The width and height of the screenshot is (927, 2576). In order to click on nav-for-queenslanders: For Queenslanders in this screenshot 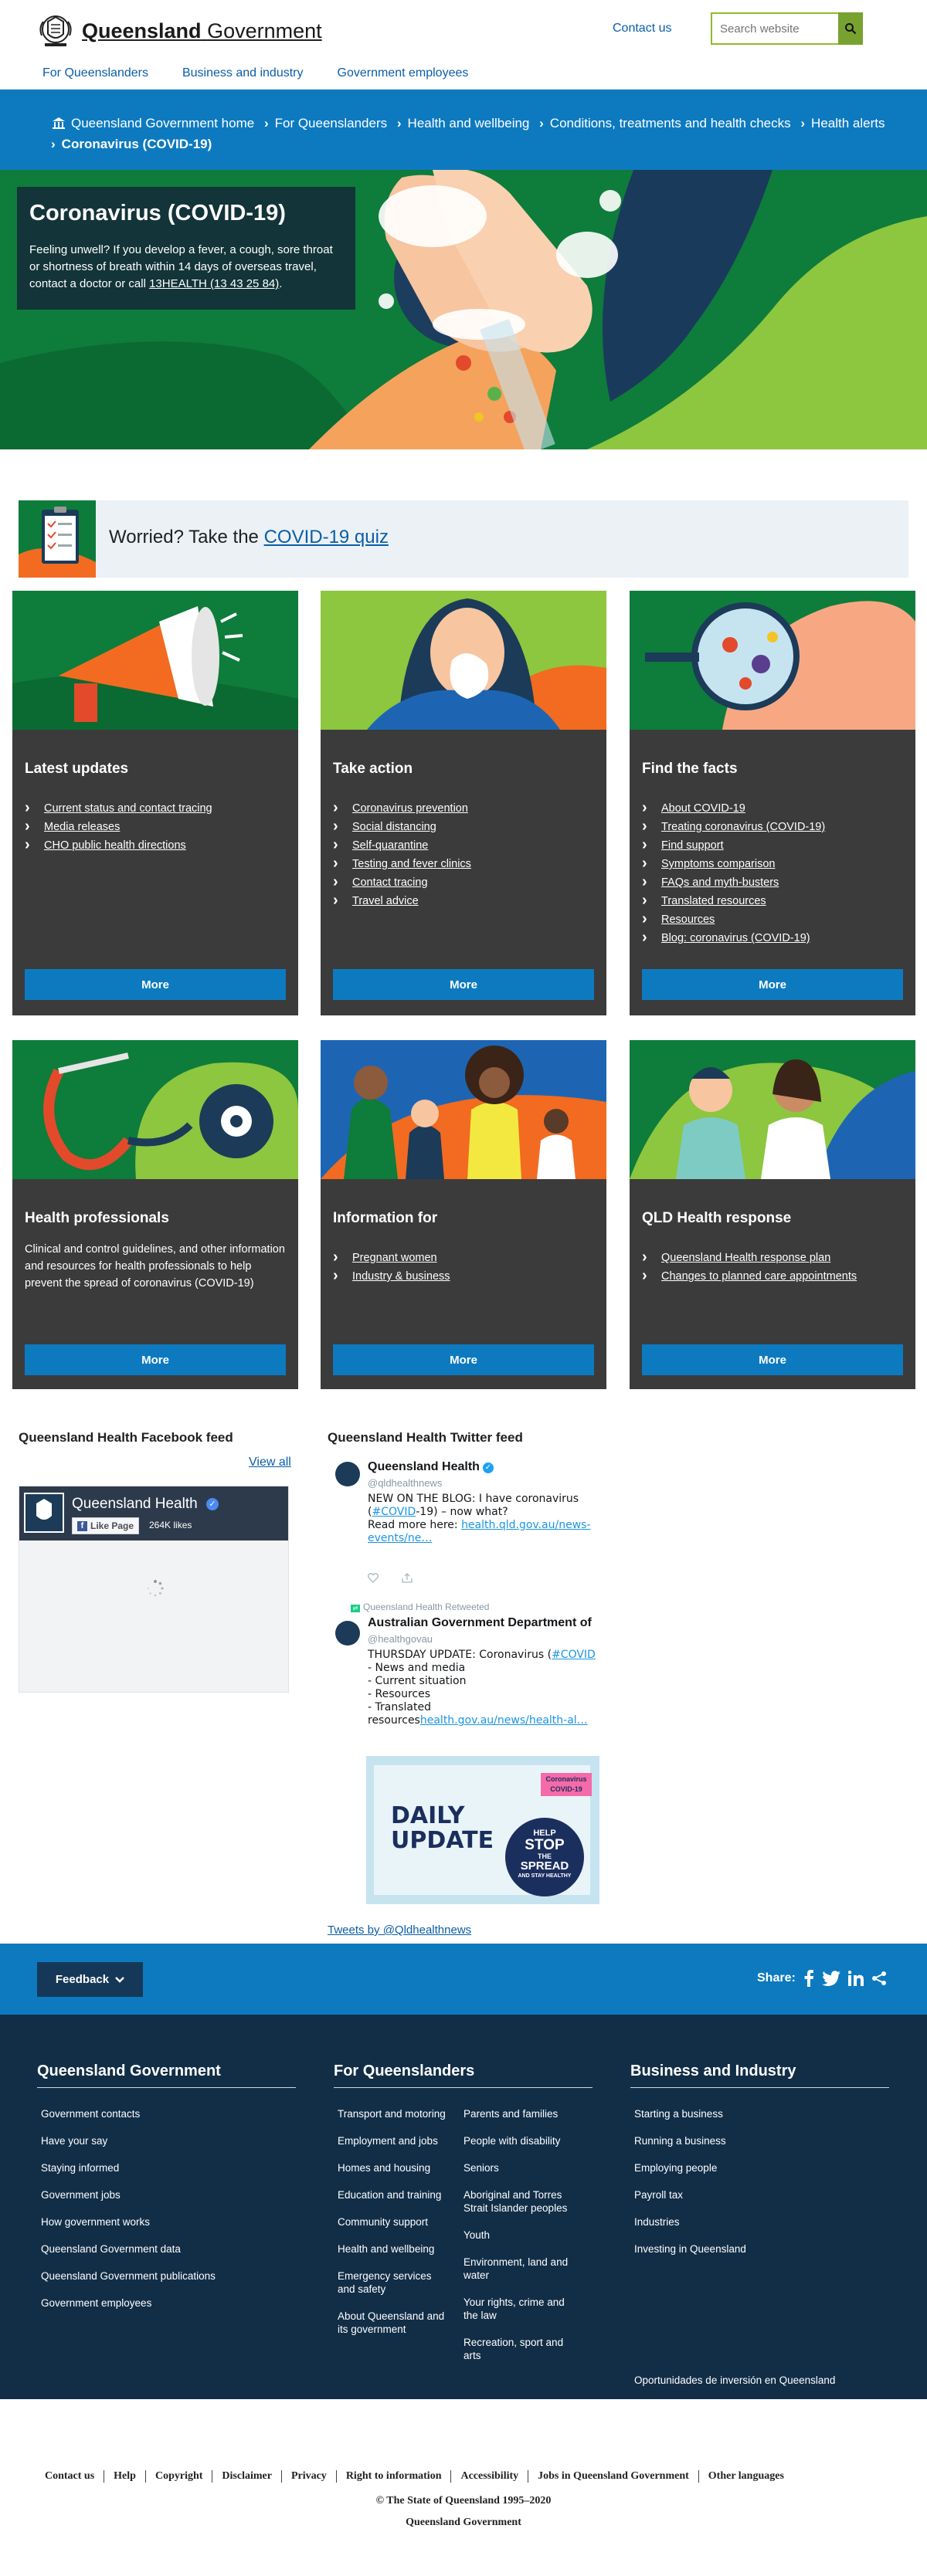, I will do `click(95, 73)`.